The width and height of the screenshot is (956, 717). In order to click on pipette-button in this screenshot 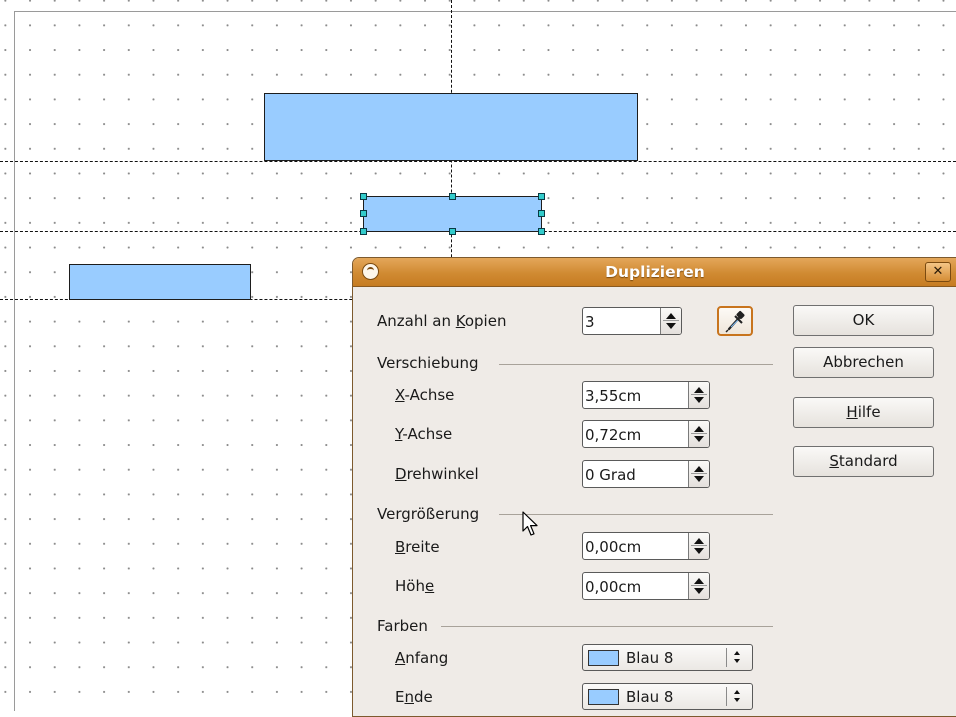, I will do `click(735, 321)`.